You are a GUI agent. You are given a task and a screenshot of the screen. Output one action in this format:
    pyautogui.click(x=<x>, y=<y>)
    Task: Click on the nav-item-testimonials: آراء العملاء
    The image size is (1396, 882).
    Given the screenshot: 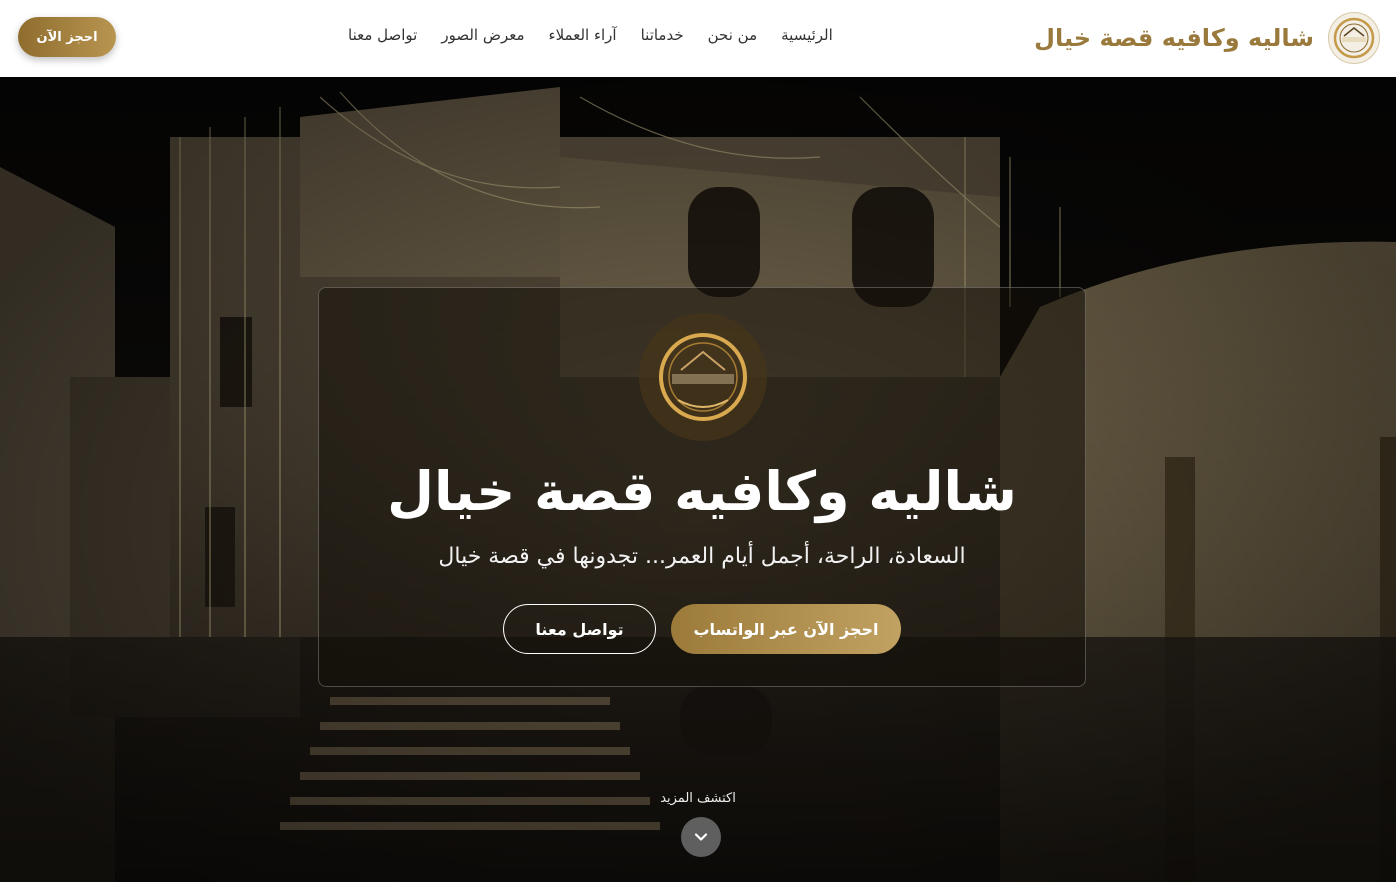 What is the action you would take?
    pyautogui.click(x=583, y=35)
    